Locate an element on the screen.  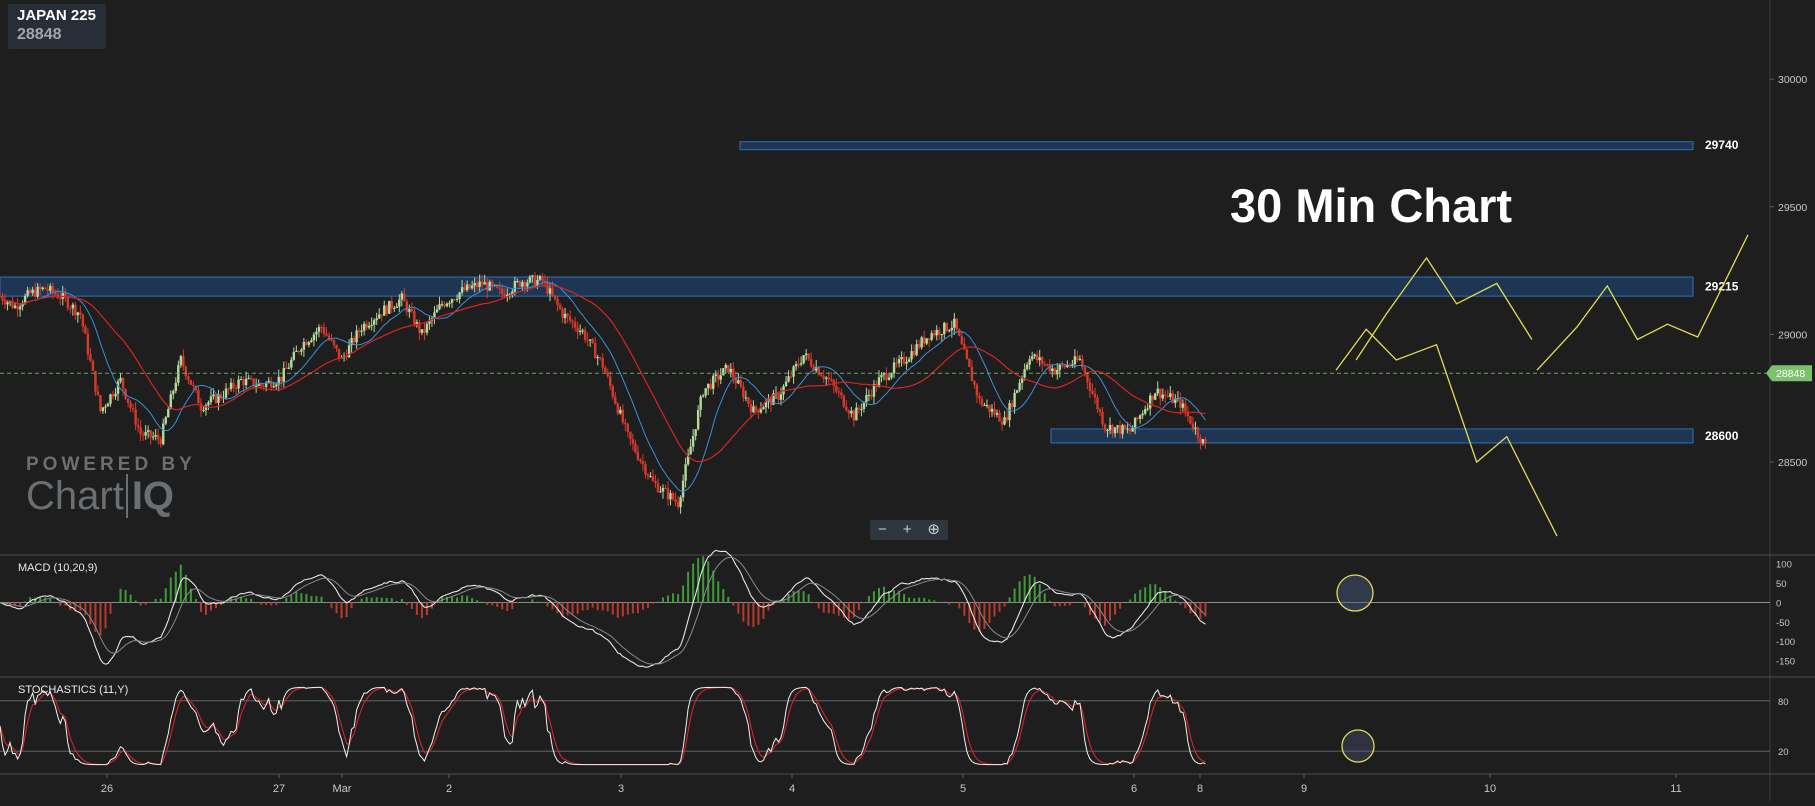
zoom-controls: − + ⊕ is located at coordinates (909, 530).